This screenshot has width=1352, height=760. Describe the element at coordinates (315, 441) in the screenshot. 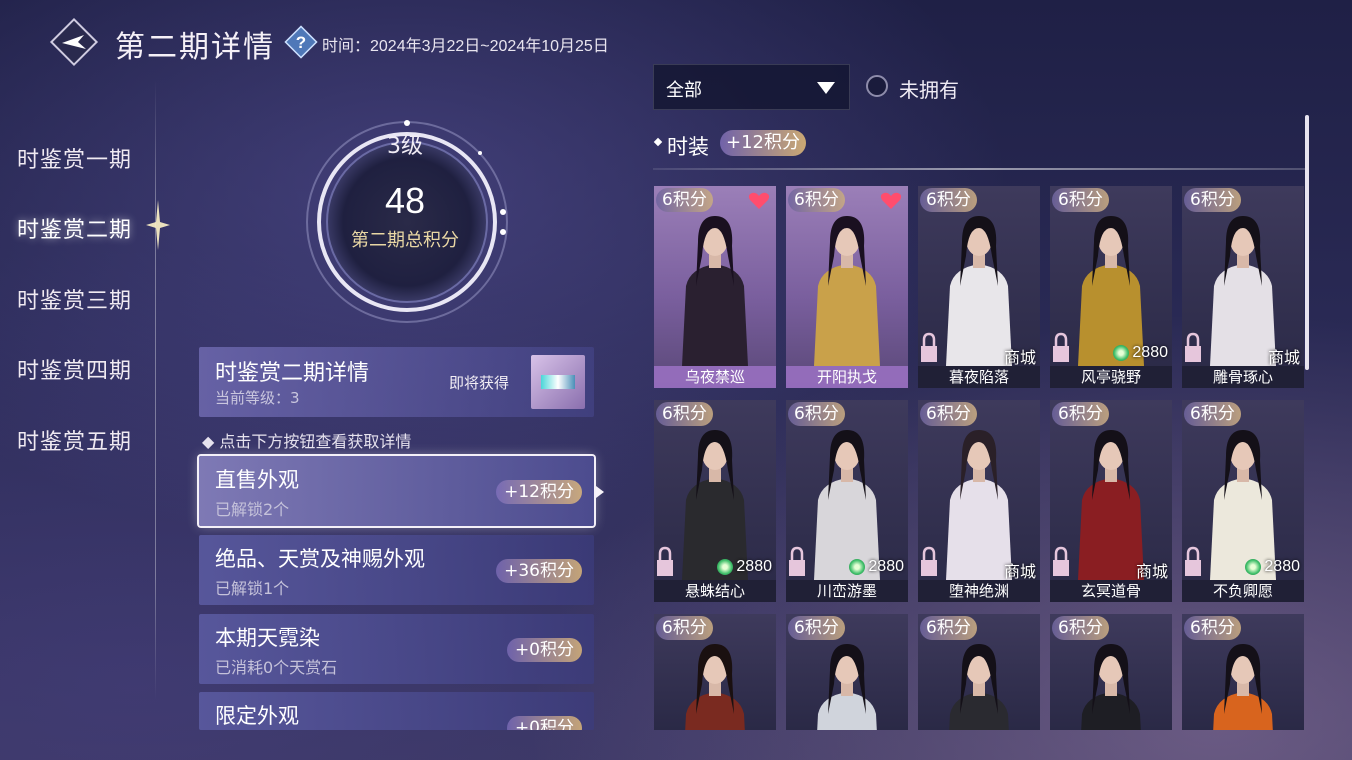

I see `hint-label: 点击下方按钮查看获取详情` at that location.